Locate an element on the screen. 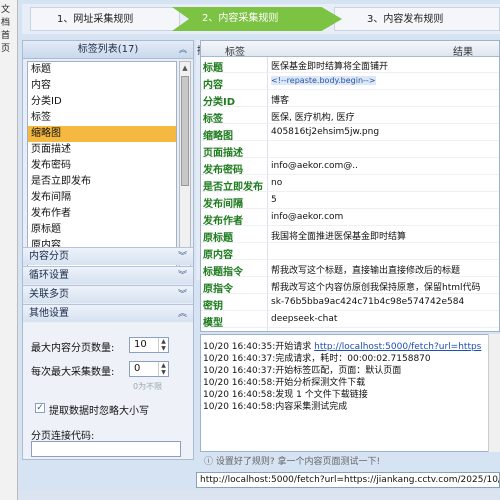 The image size is (500, 500). row-result-value: sk-76b5bba9ac424c71b4c98e574742e584 is located at coordinates (368, 302).